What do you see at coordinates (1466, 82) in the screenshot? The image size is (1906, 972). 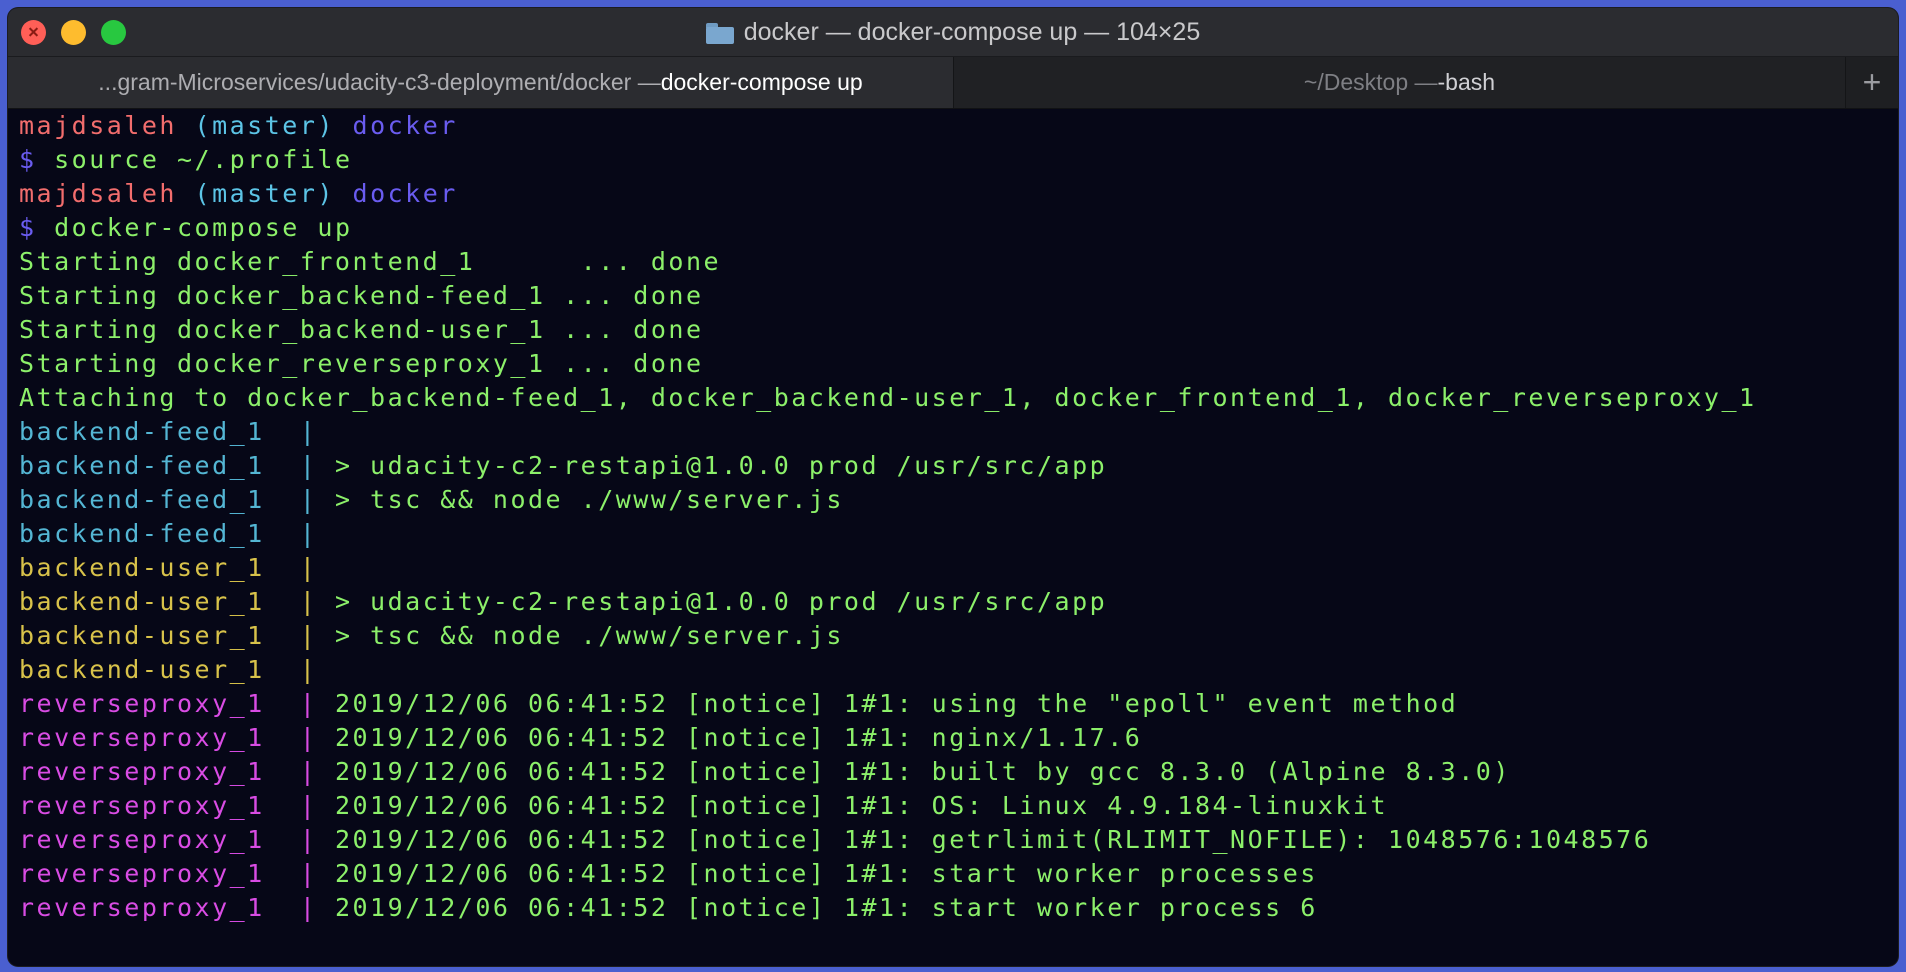 I see `tab-command: -bash` at bounding box center [1466, 82].